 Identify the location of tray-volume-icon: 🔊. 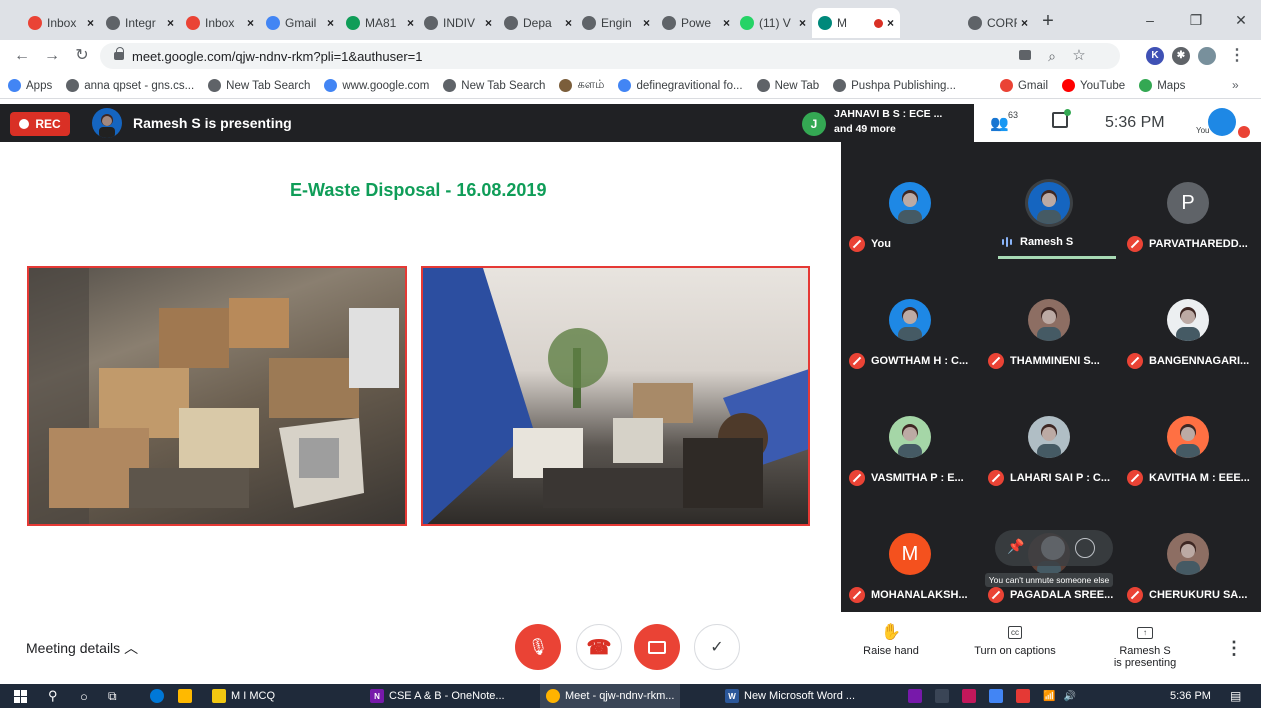
(1069, 696).